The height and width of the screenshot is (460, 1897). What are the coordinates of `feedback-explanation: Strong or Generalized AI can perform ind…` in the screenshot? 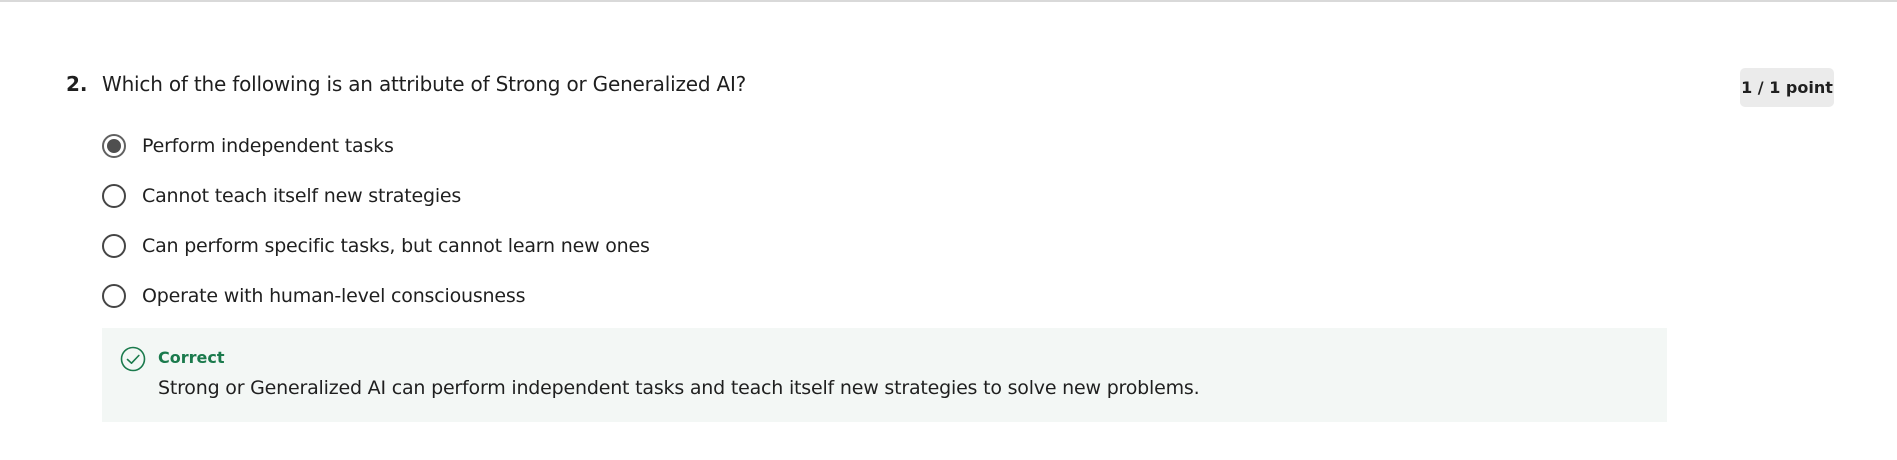 It's located at (679, 388).